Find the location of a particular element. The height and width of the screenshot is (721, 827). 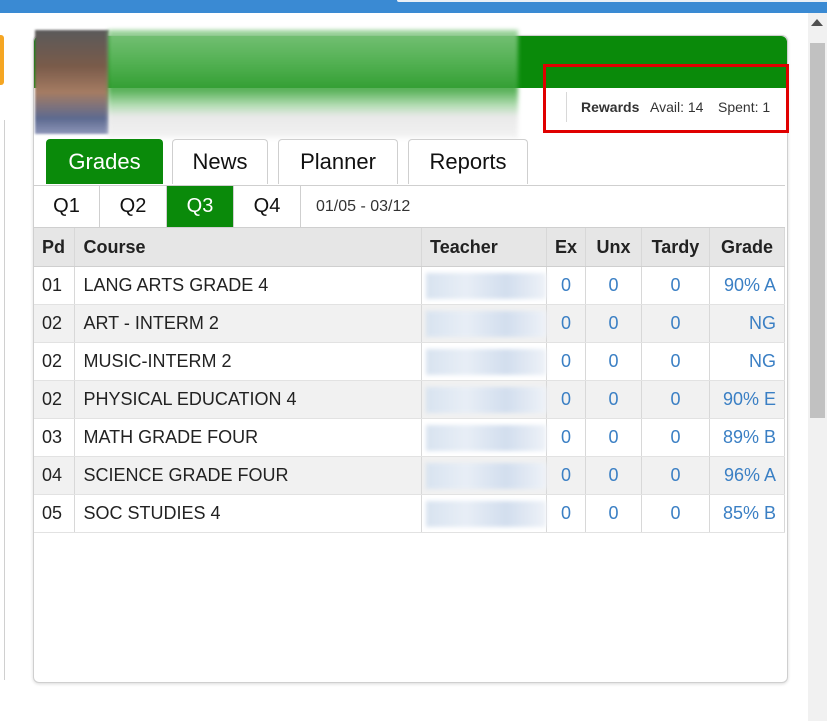

scrollbar-thumb is located at coordinates (817, 230).